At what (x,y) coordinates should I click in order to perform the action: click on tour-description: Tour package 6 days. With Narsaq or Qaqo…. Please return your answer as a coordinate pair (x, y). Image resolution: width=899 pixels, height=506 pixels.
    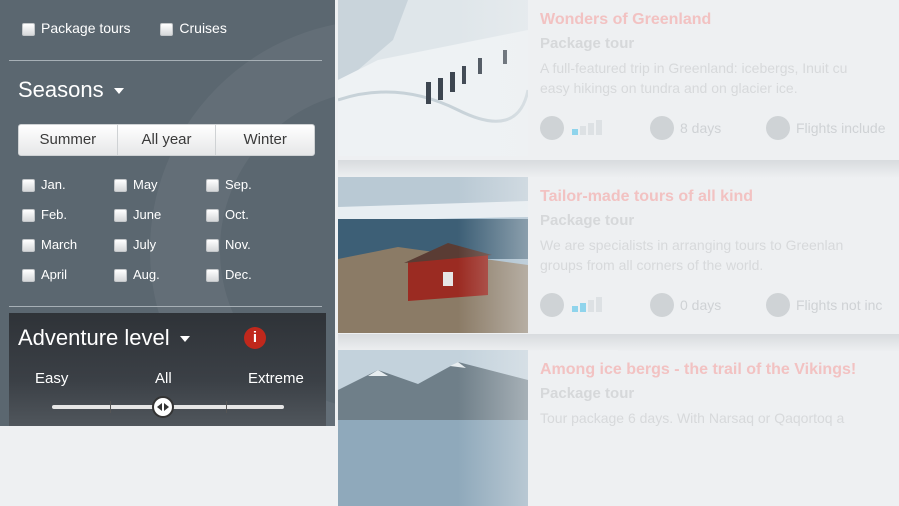
    Looking at the image, I should click on (692, 418).